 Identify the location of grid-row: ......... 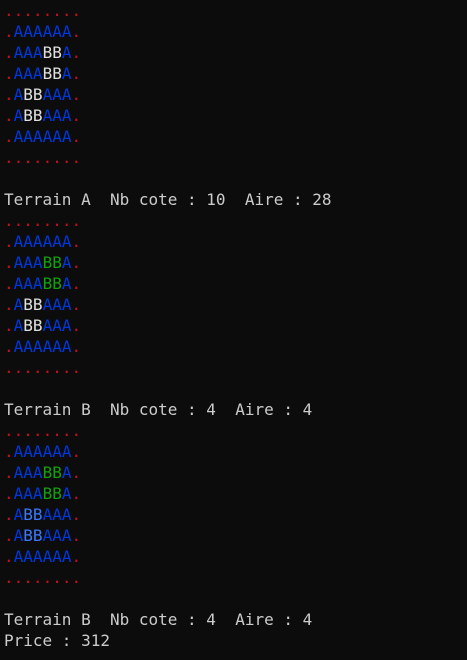
(235, 577).